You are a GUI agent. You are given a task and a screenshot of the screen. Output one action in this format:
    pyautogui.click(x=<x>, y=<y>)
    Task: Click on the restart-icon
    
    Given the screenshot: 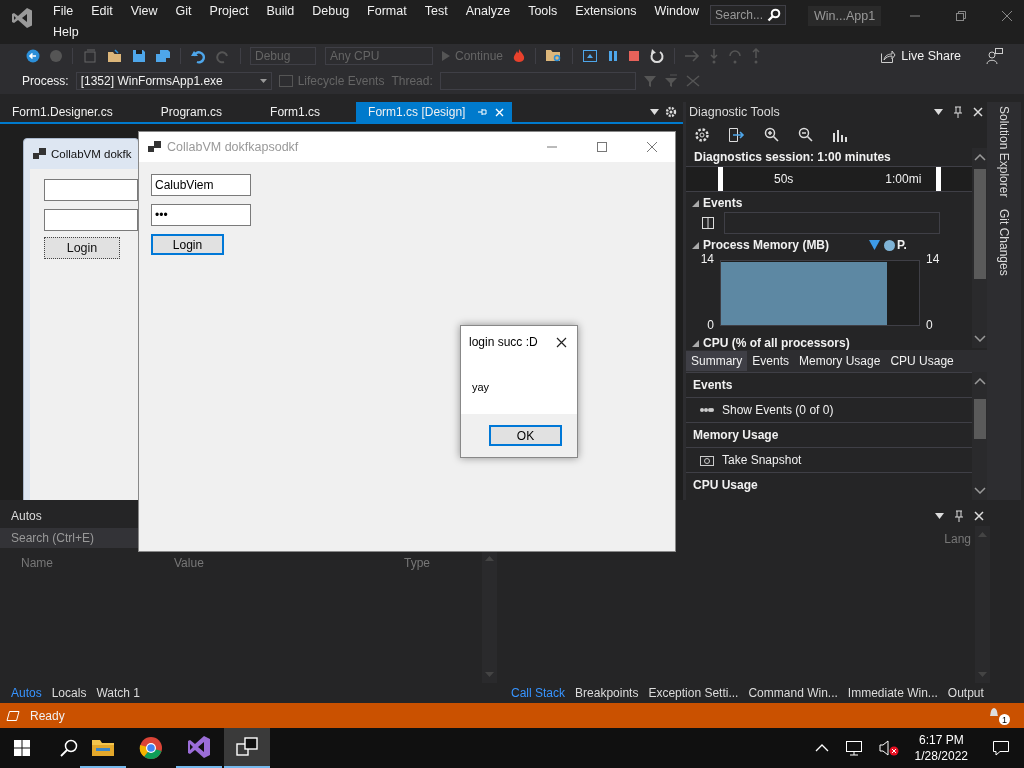 What is the action you would take?
    pyautogui.click(x=657, y=56)
    